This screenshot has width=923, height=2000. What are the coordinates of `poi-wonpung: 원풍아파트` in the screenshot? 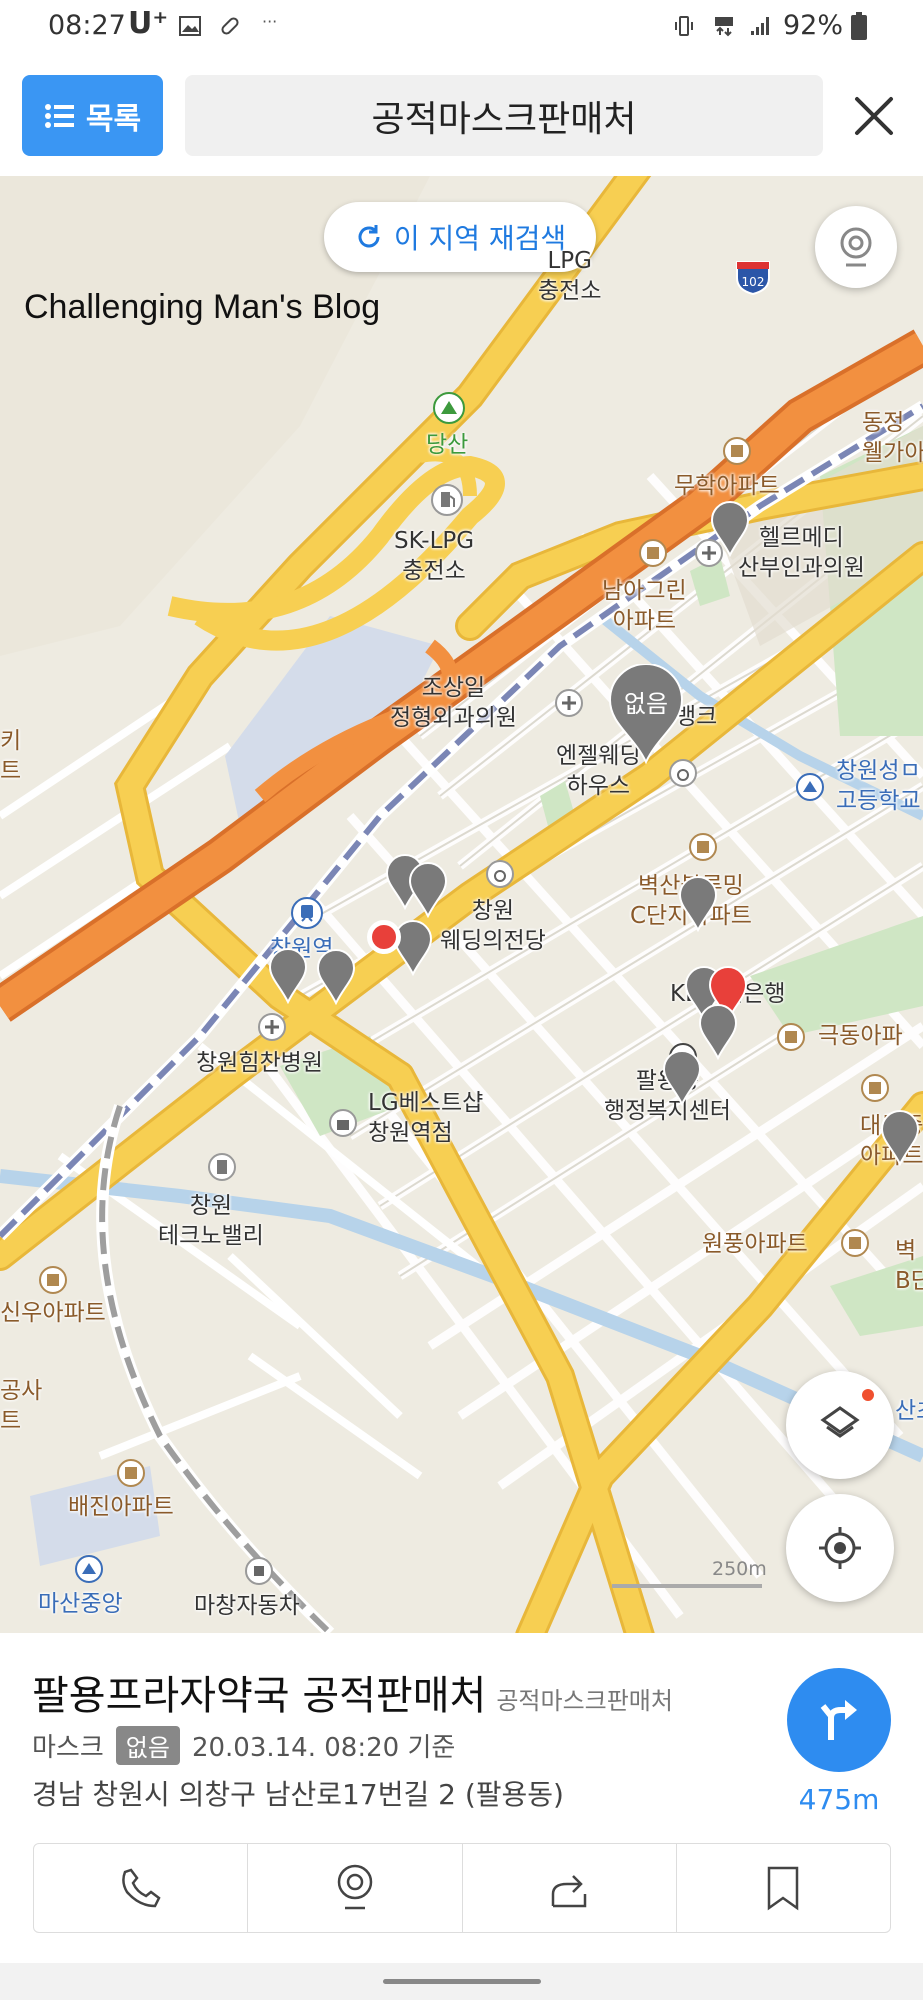 It's located at (755, 1244).